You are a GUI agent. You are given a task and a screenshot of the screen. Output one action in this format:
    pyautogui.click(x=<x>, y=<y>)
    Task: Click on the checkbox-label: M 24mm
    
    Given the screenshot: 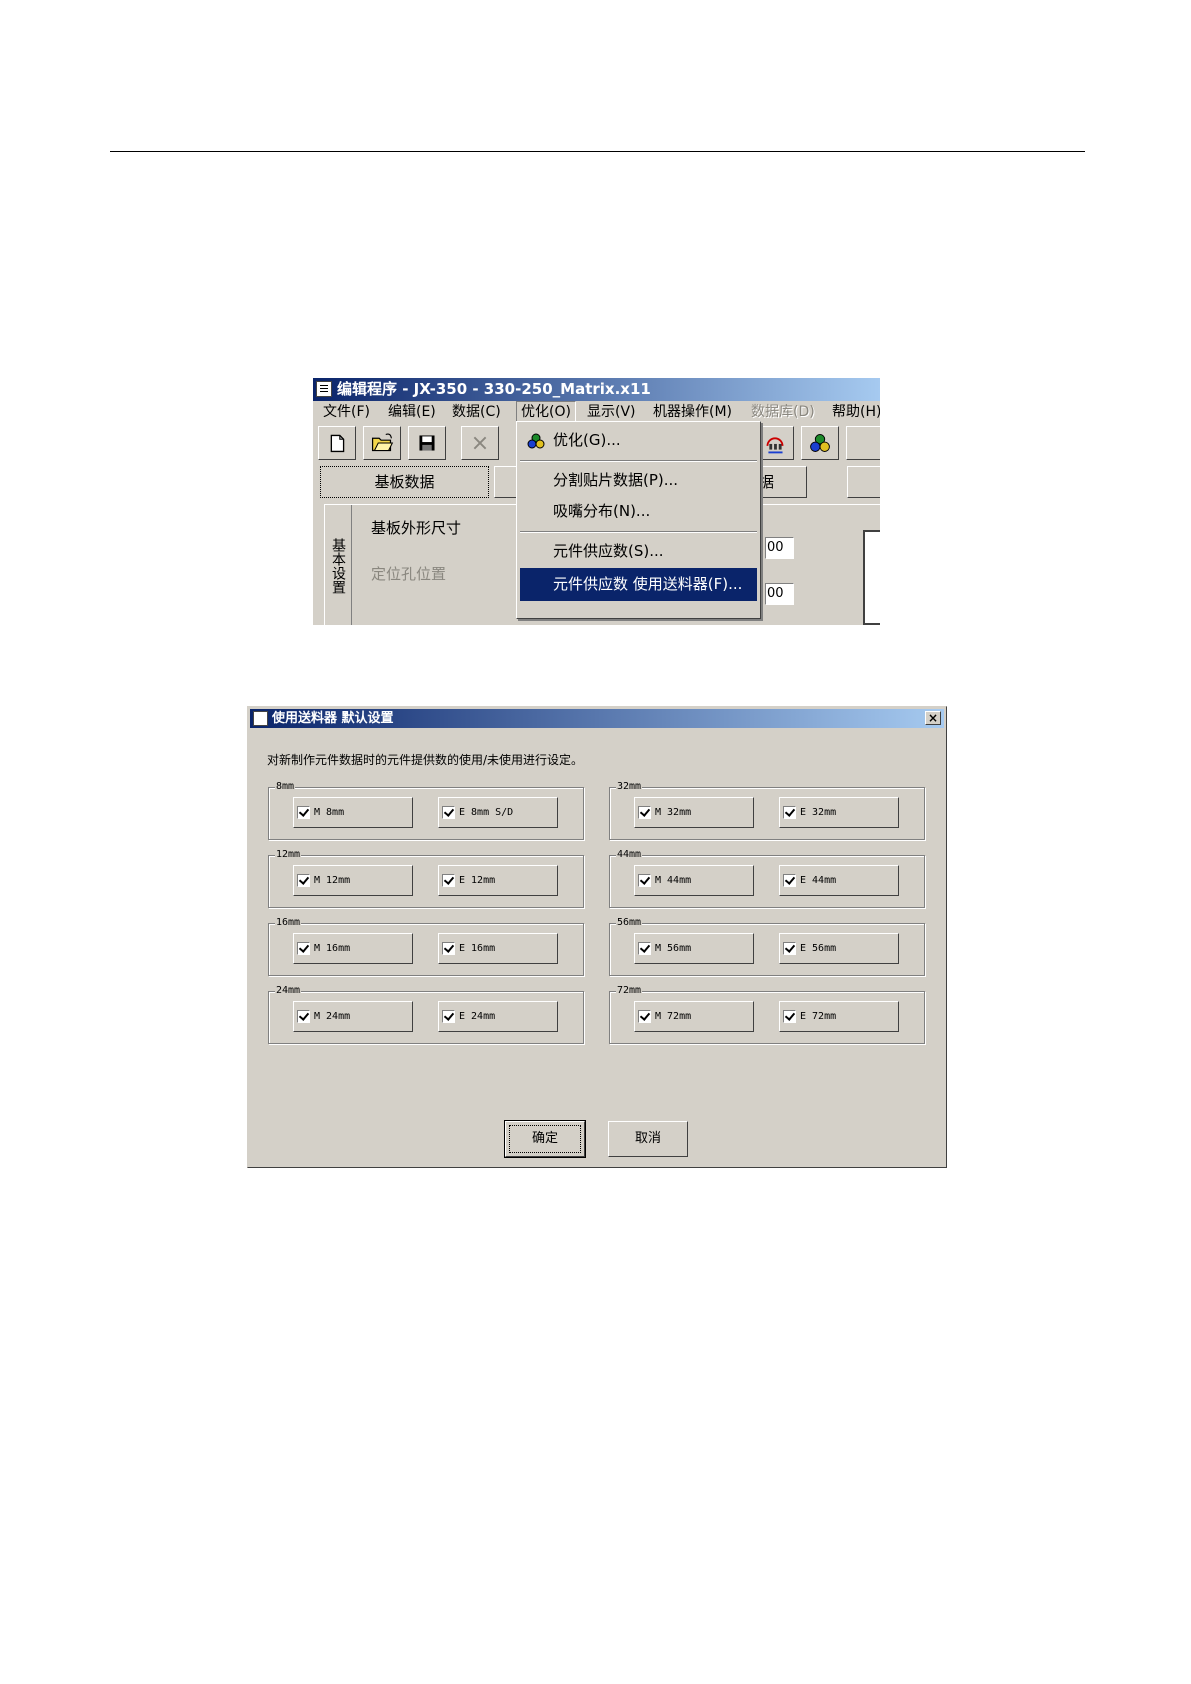 What is the action you would take?
    pyautogui.click(x=332, y=1016)
    